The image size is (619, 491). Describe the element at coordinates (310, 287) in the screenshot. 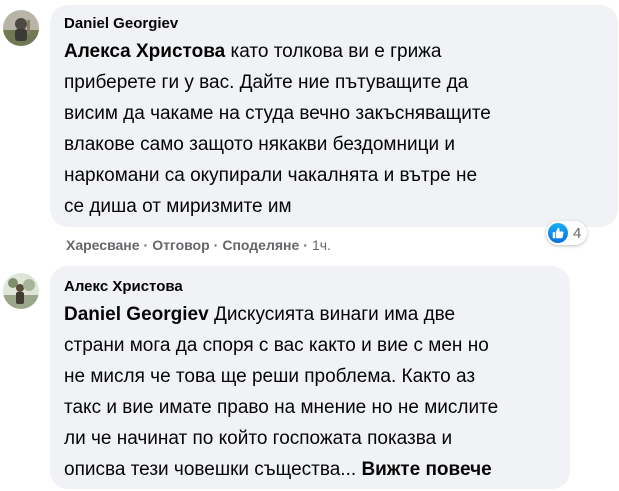

I see `comment-author: Алекс Христова` at that location.